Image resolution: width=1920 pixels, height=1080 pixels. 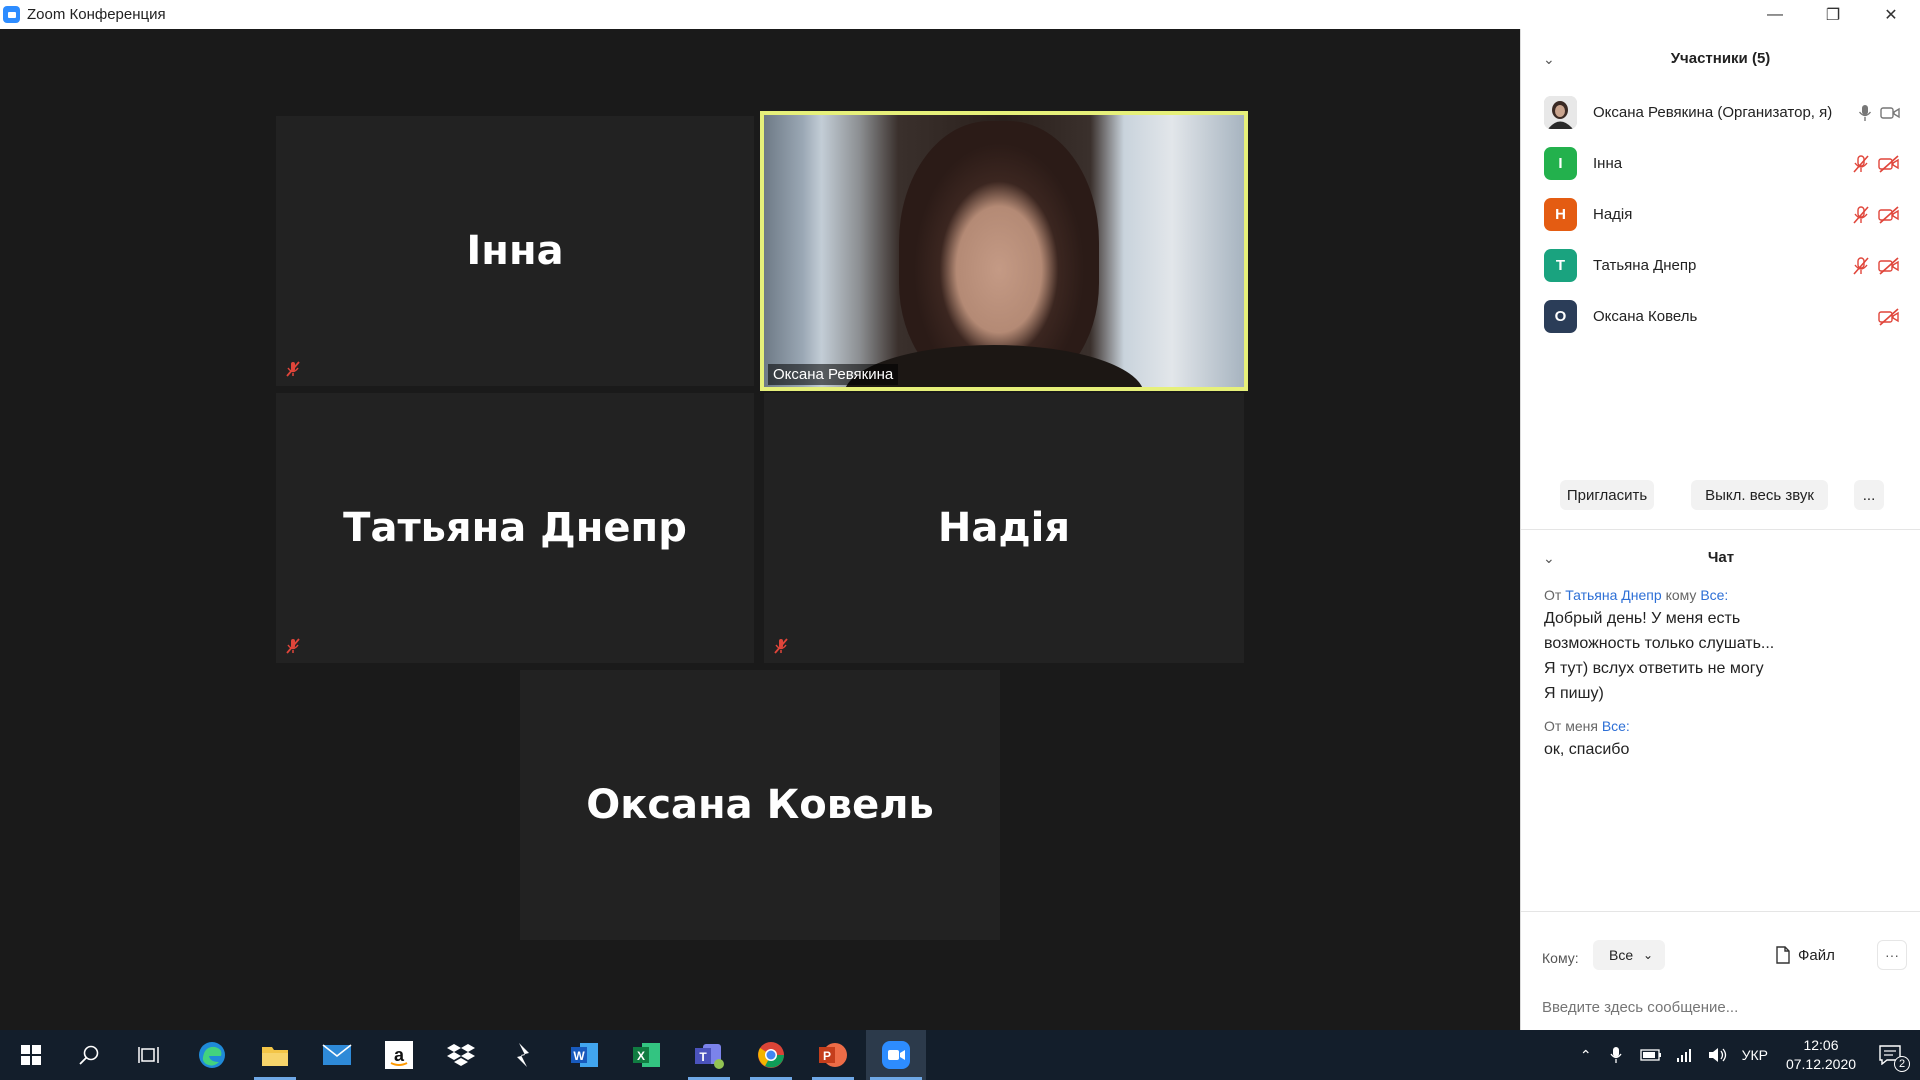 I want to click on participant-name: Інна, so click(x=1608, y=163).